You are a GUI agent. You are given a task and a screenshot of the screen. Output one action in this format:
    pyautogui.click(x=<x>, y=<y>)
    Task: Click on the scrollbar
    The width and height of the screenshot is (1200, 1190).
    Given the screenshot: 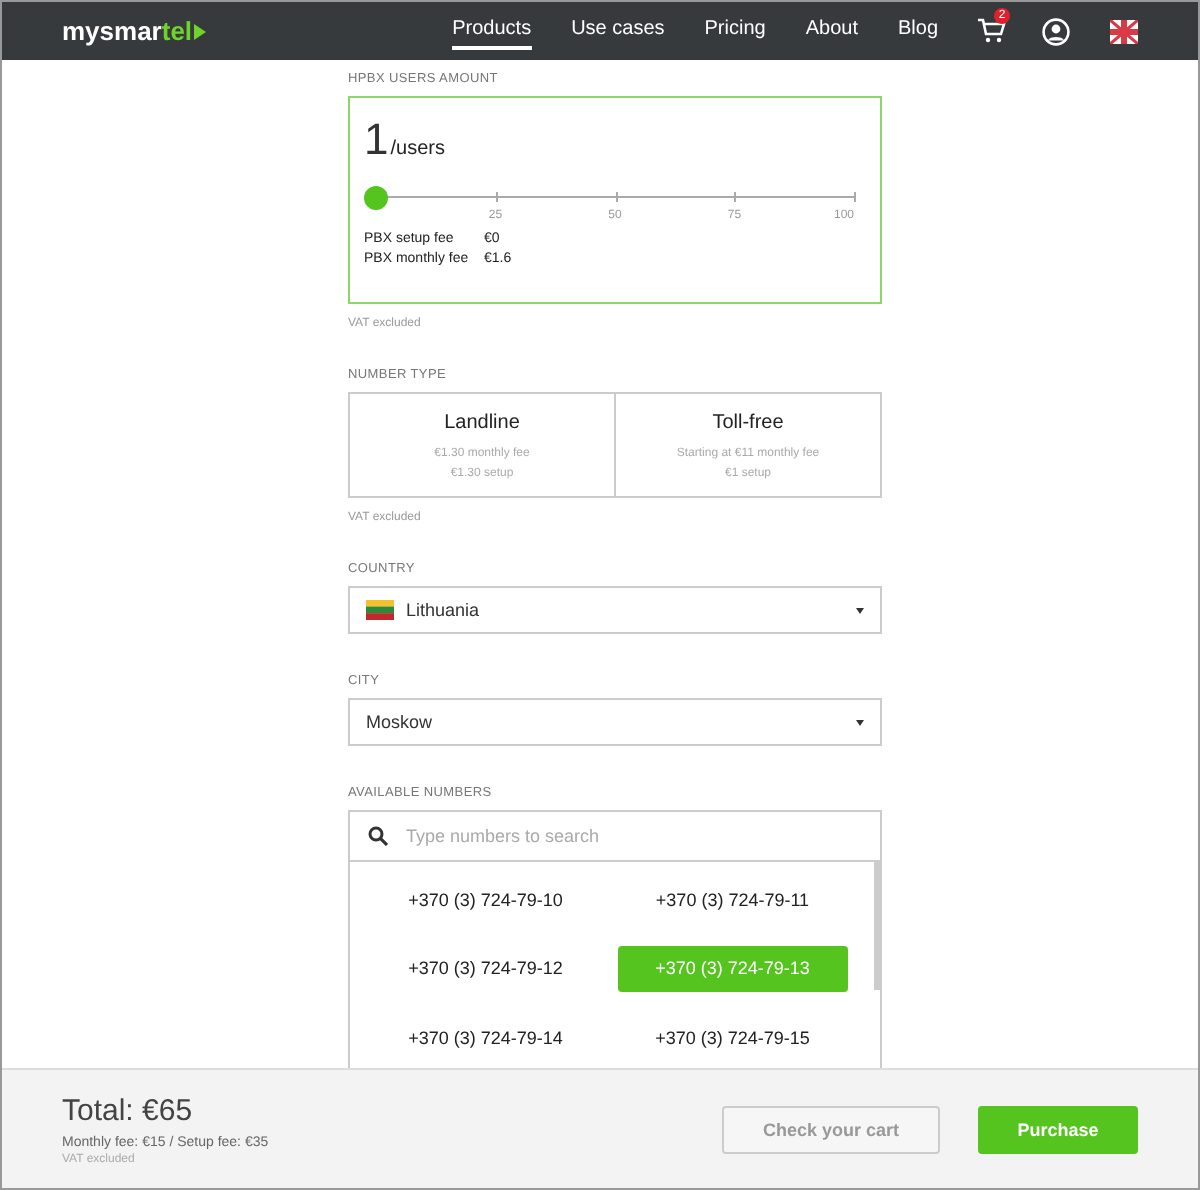 What is the action you would take?
    pyautogui.click(x=877, y=926)
    